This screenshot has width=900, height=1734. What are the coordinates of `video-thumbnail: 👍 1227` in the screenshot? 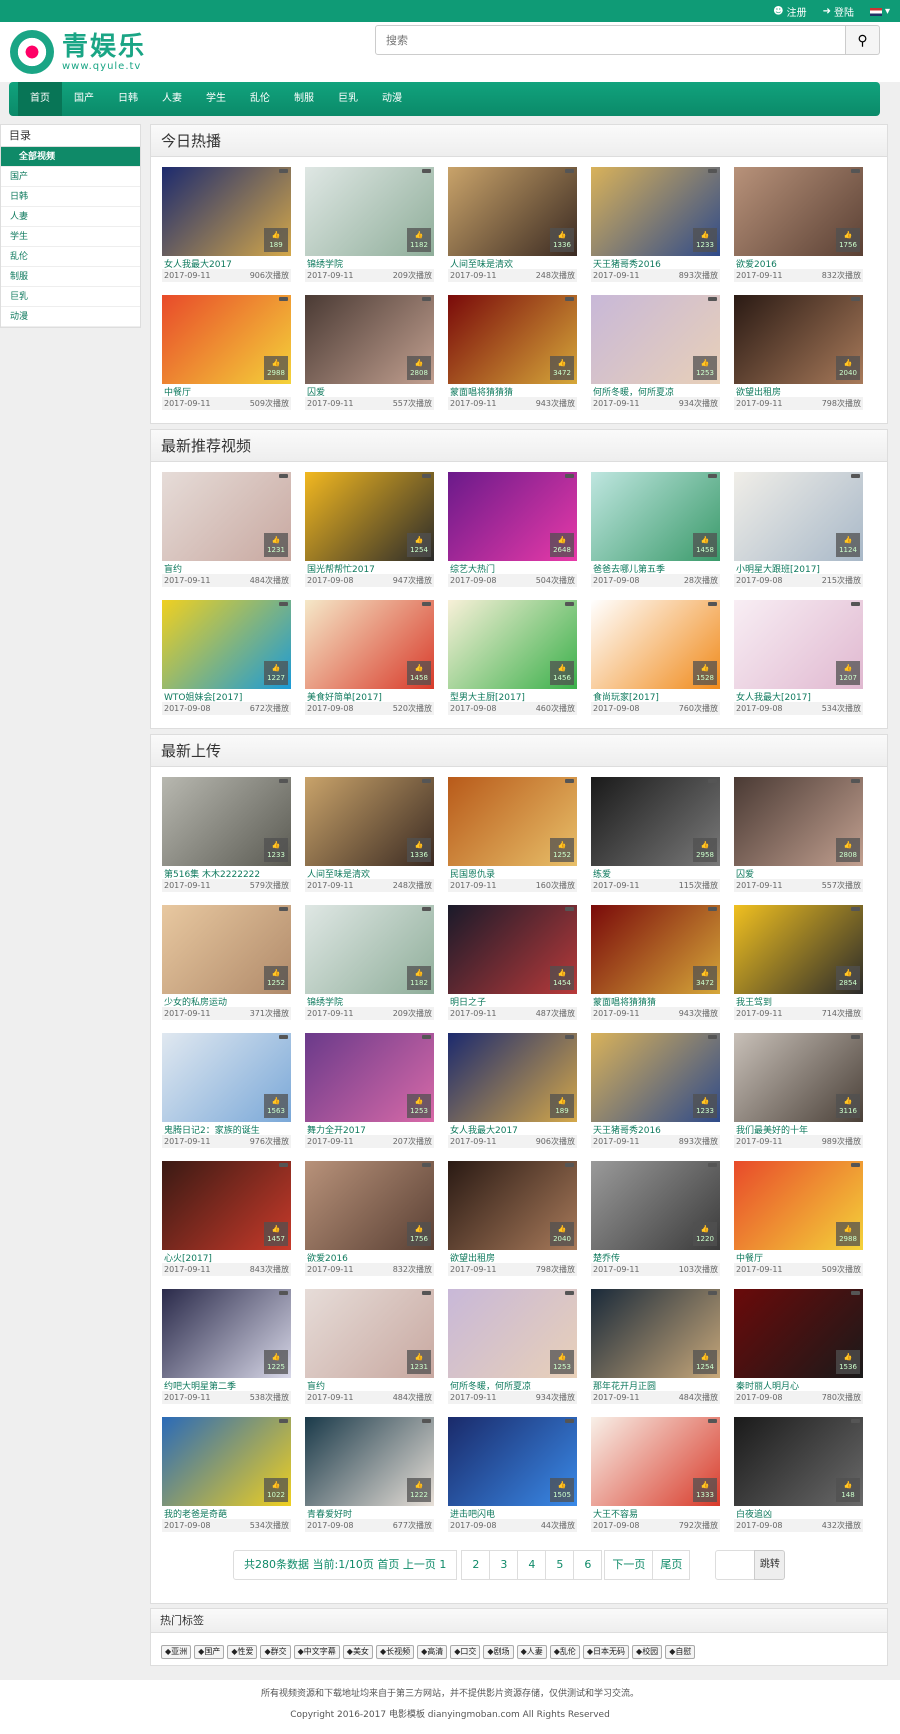 It's located at (226, 644).